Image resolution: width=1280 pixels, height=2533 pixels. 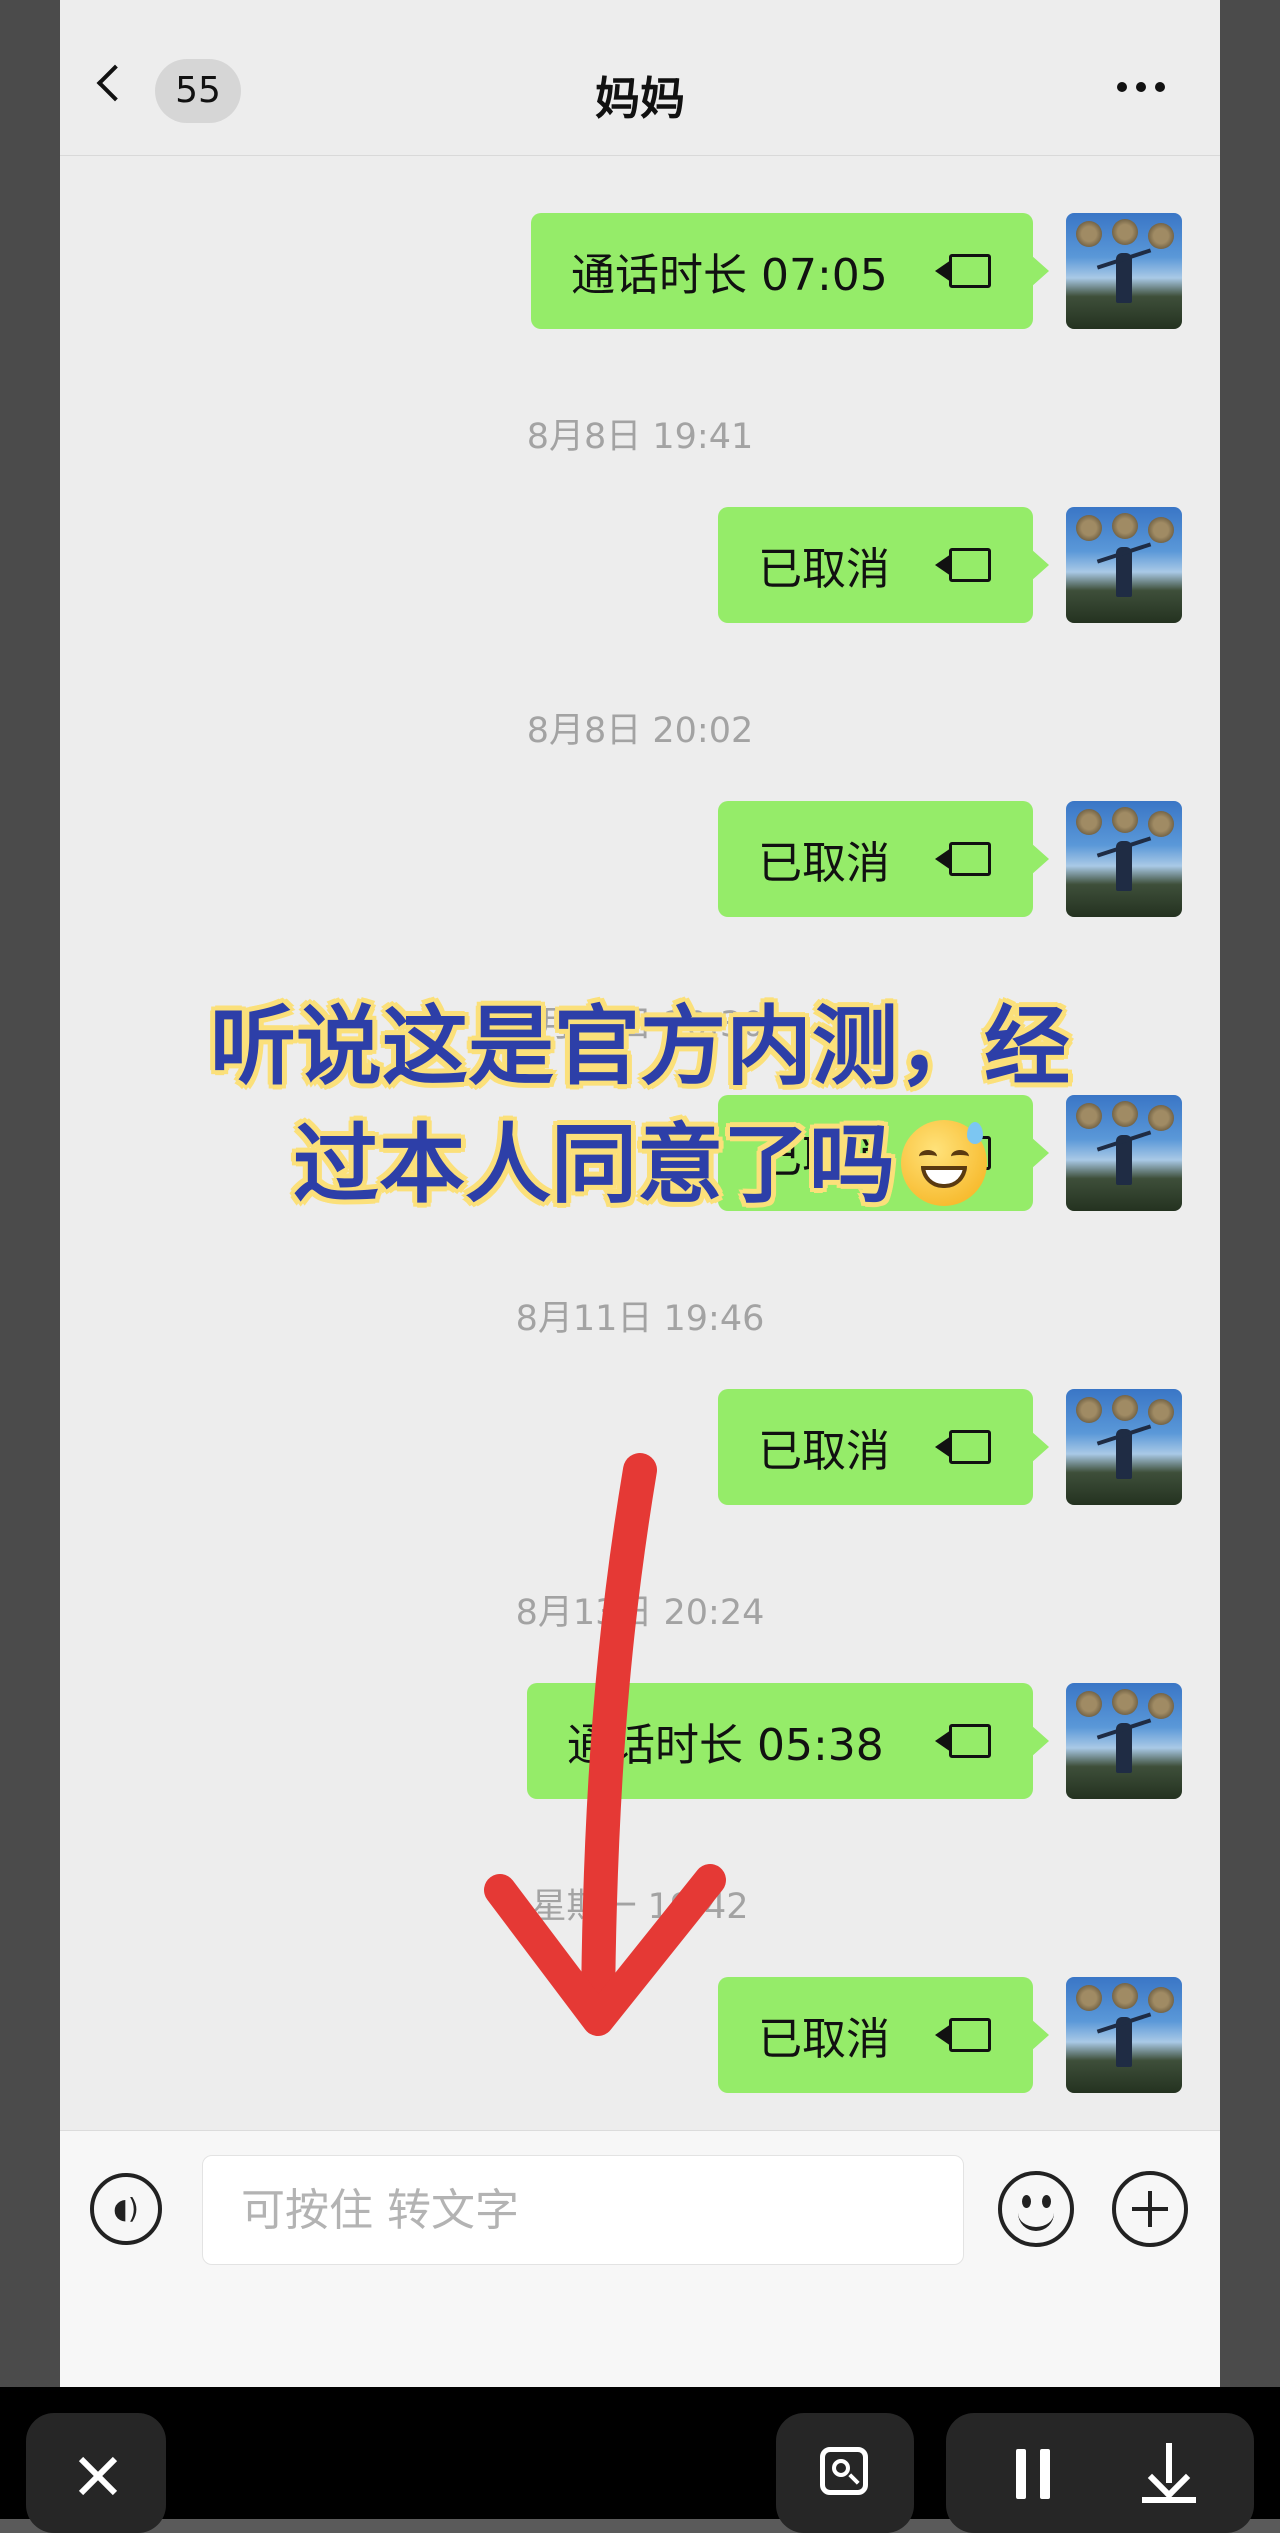 What do you see at coordinates (640, 2460) in the screenshot?
I see `media-viewer-toolbar` at bounding box center [640, 2460].